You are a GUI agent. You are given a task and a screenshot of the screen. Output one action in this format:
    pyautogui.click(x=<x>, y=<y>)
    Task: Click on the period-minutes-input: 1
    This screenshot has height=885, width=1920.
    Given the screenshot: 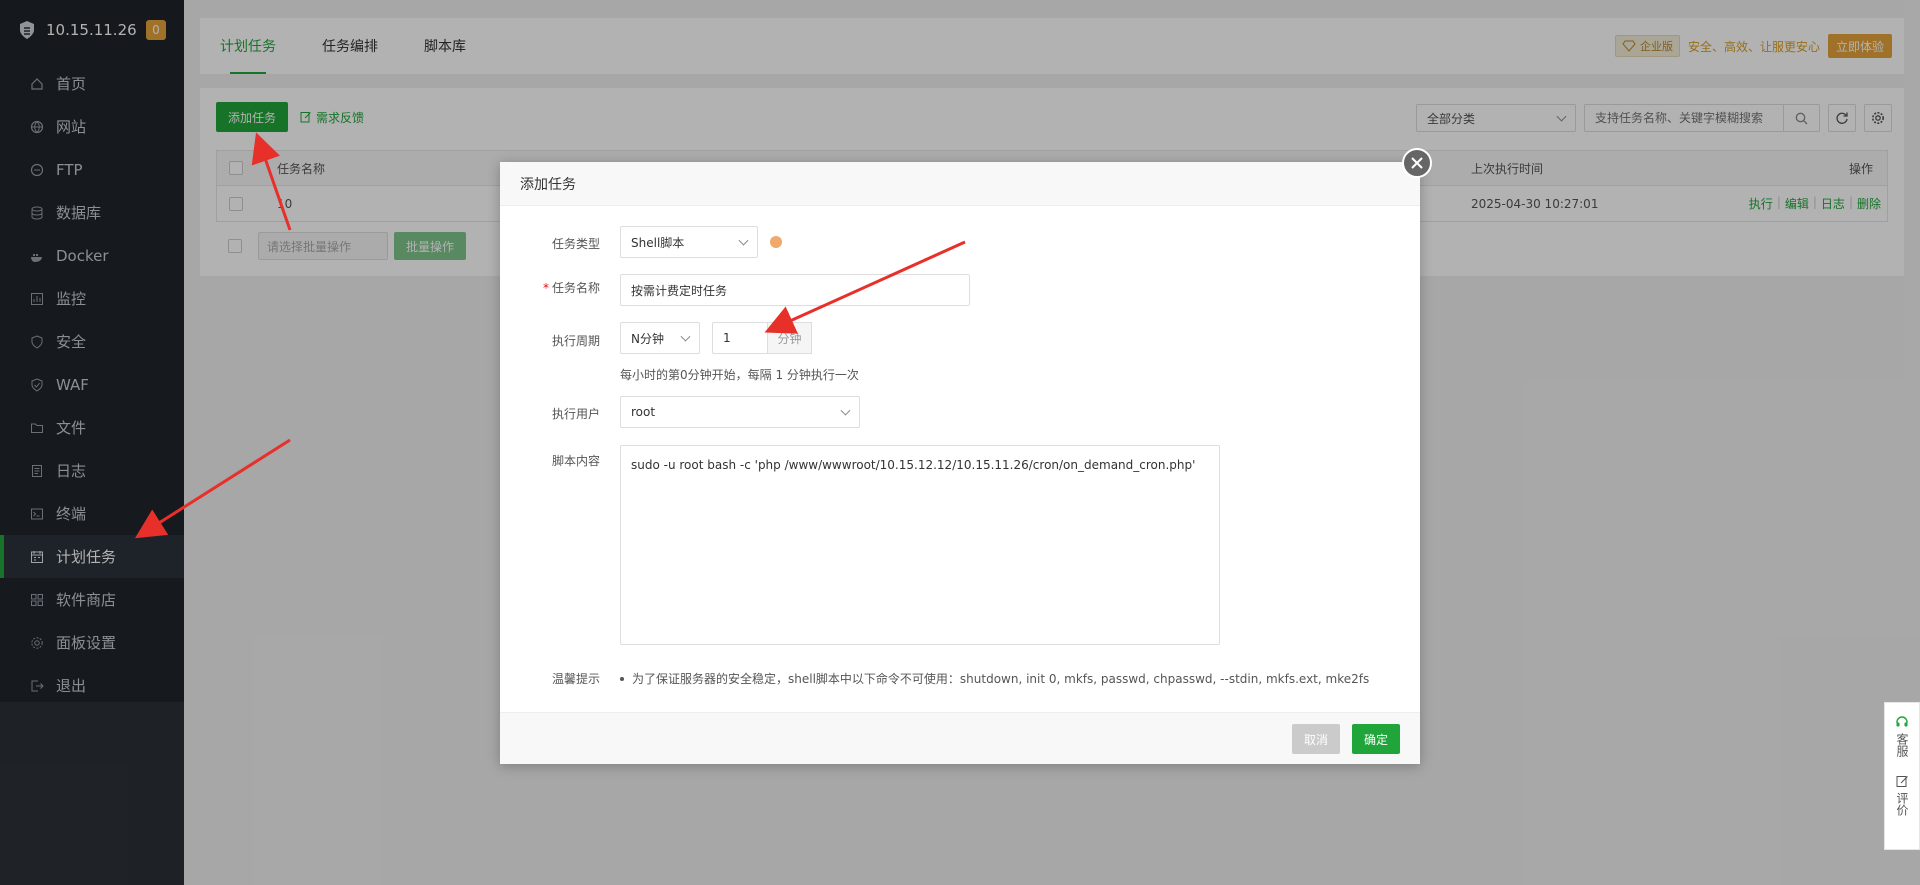 What is the action you would take?
    pyautogui.click(x=740, y=338)
    